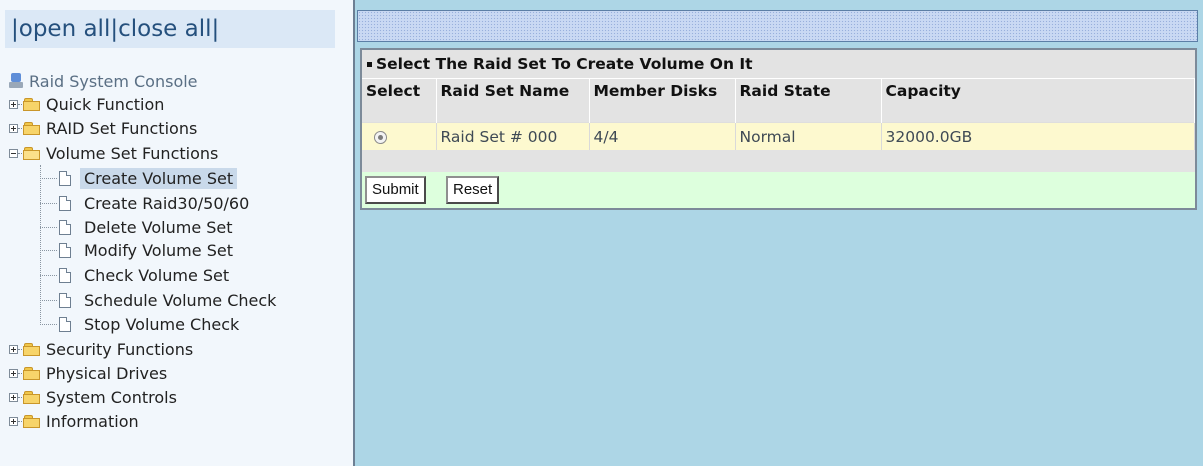 The image size is (1203, 466). What do you see at coordinates (32, 153) in the screenshot?
I see `folder-open-icon` at bounding box center [32, 153].